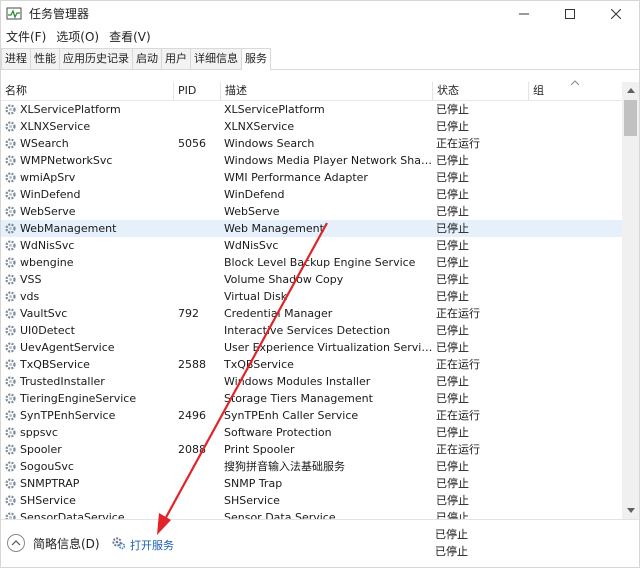 Image resolution: width=640 pixels, height=568 pixels. I want to click on service-description: Block Level Backup Engine Service, so click(320, 262).